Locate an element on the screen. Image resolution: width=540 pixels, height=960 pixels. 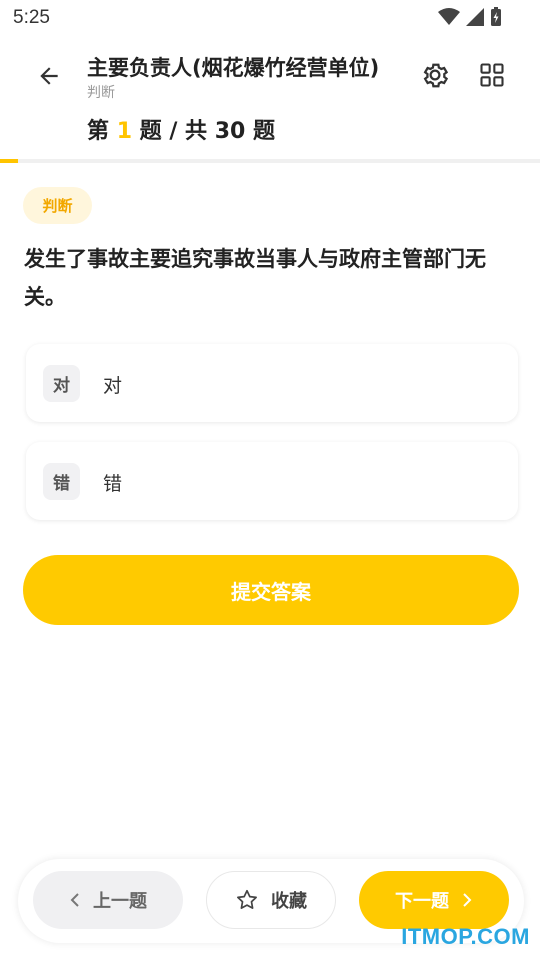
battery-icon is located at coordinates (496, 16).